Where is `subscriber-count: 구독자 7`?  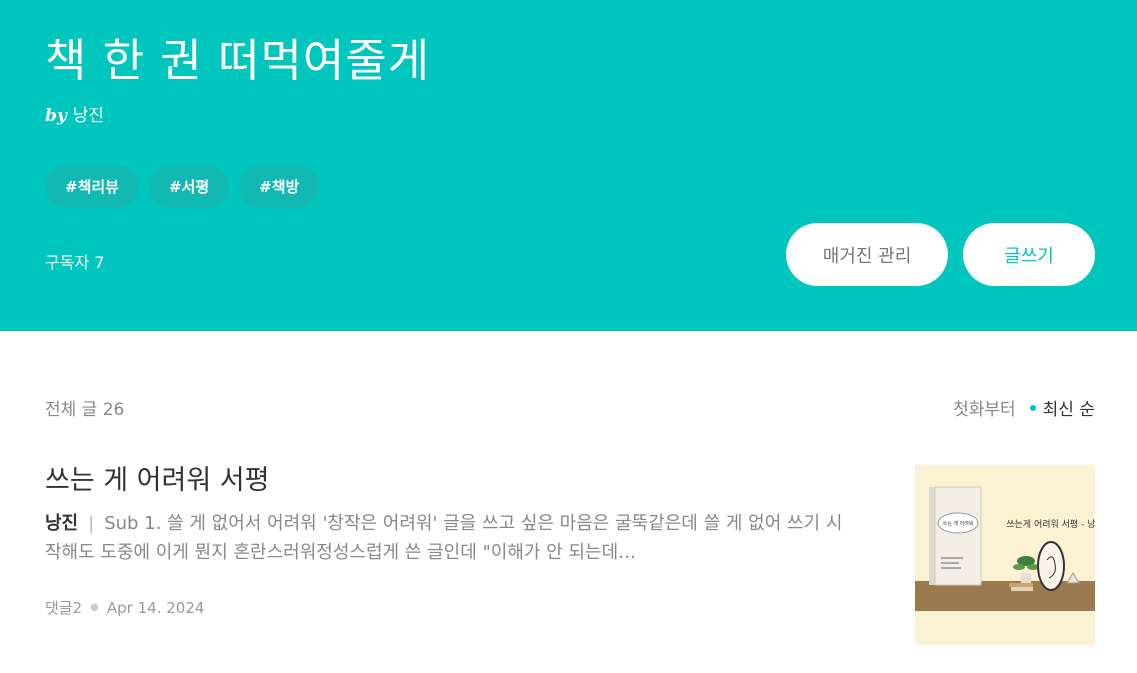 subscriber-count: 구독자 7 is located at coordinates (74, 261).